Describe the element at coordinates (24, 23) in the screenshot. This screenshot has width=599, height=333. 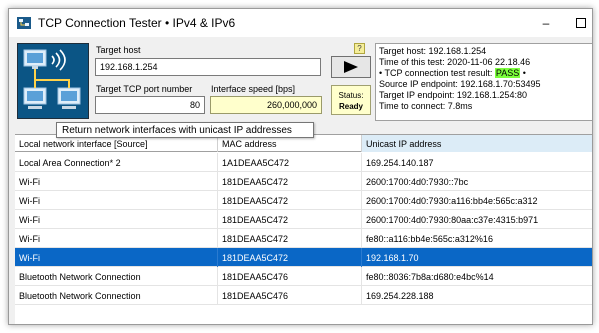
I see `app-icon` at that location.